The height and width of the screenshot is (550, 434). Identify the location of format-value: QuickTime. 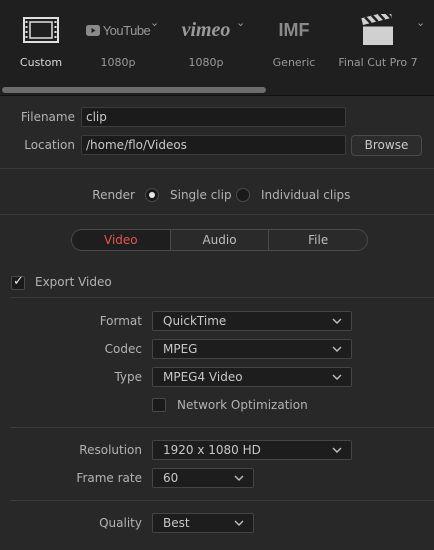
(195, 321).